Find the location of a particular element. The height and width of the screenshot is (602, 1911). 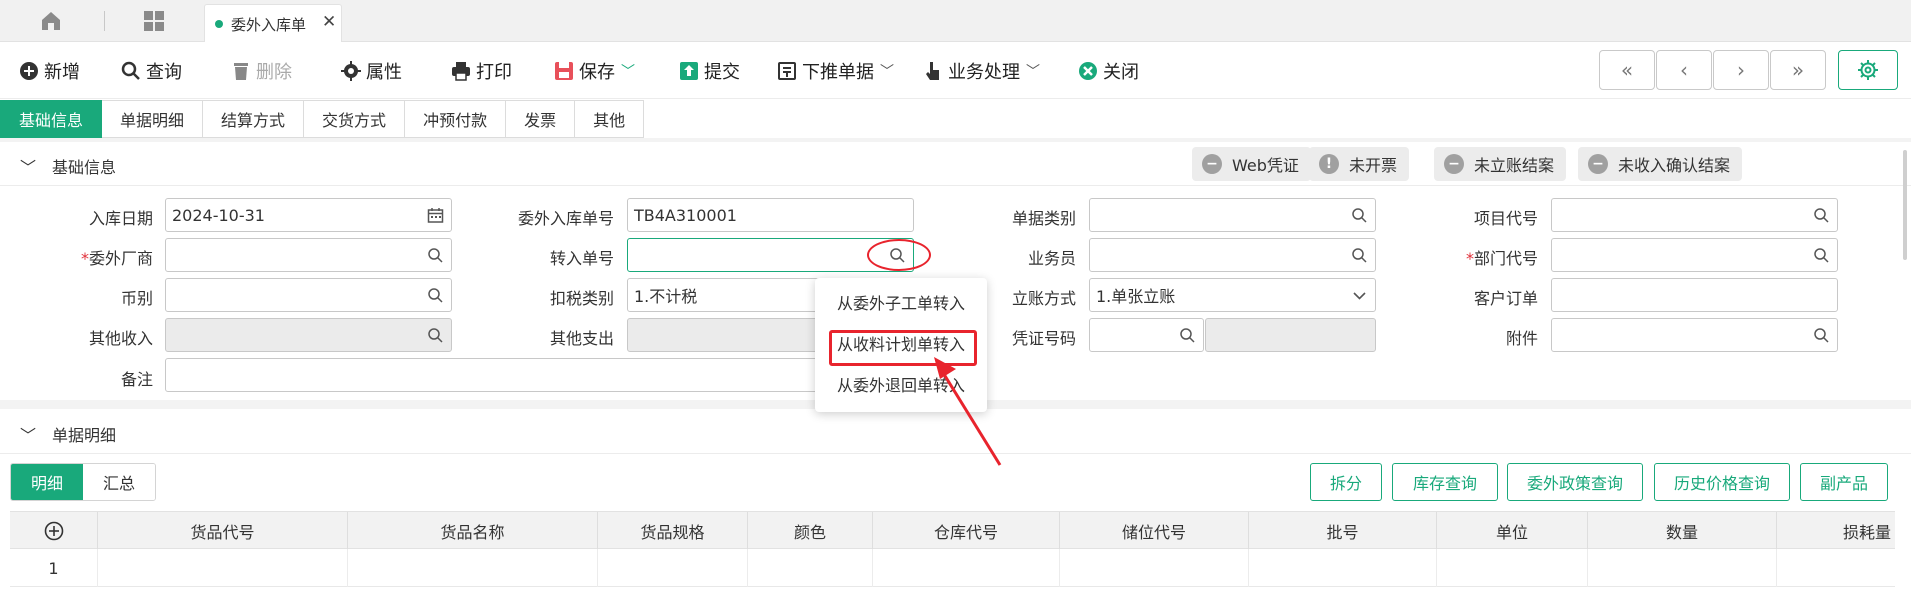

next-record-button: › is located at coordinates (1741, 70).